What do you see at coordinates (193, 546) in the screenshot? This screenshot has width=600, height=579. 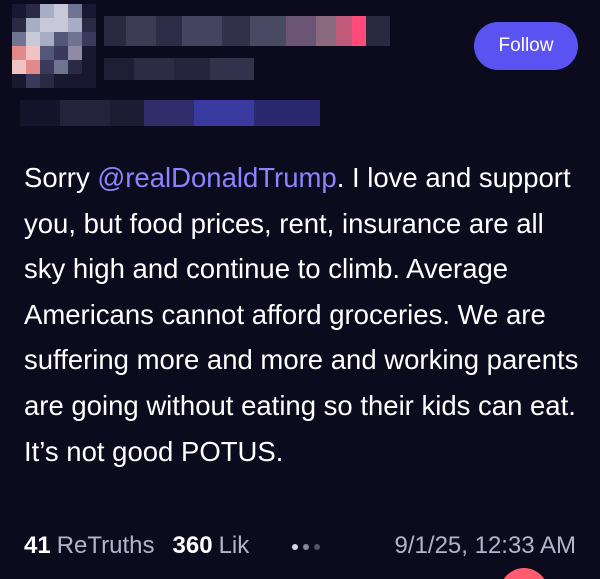 I see `likes-count: 360` at bounding box center [193, 546].